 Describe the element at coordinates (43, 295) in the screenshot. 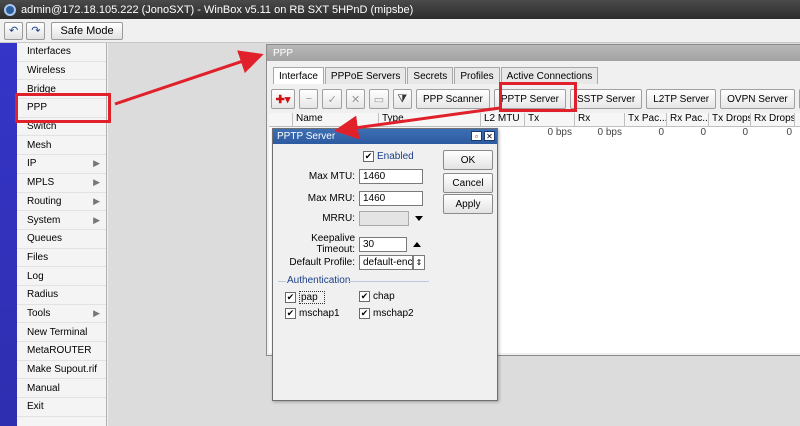

I see `sidebar-item-label: Radius` at that location.